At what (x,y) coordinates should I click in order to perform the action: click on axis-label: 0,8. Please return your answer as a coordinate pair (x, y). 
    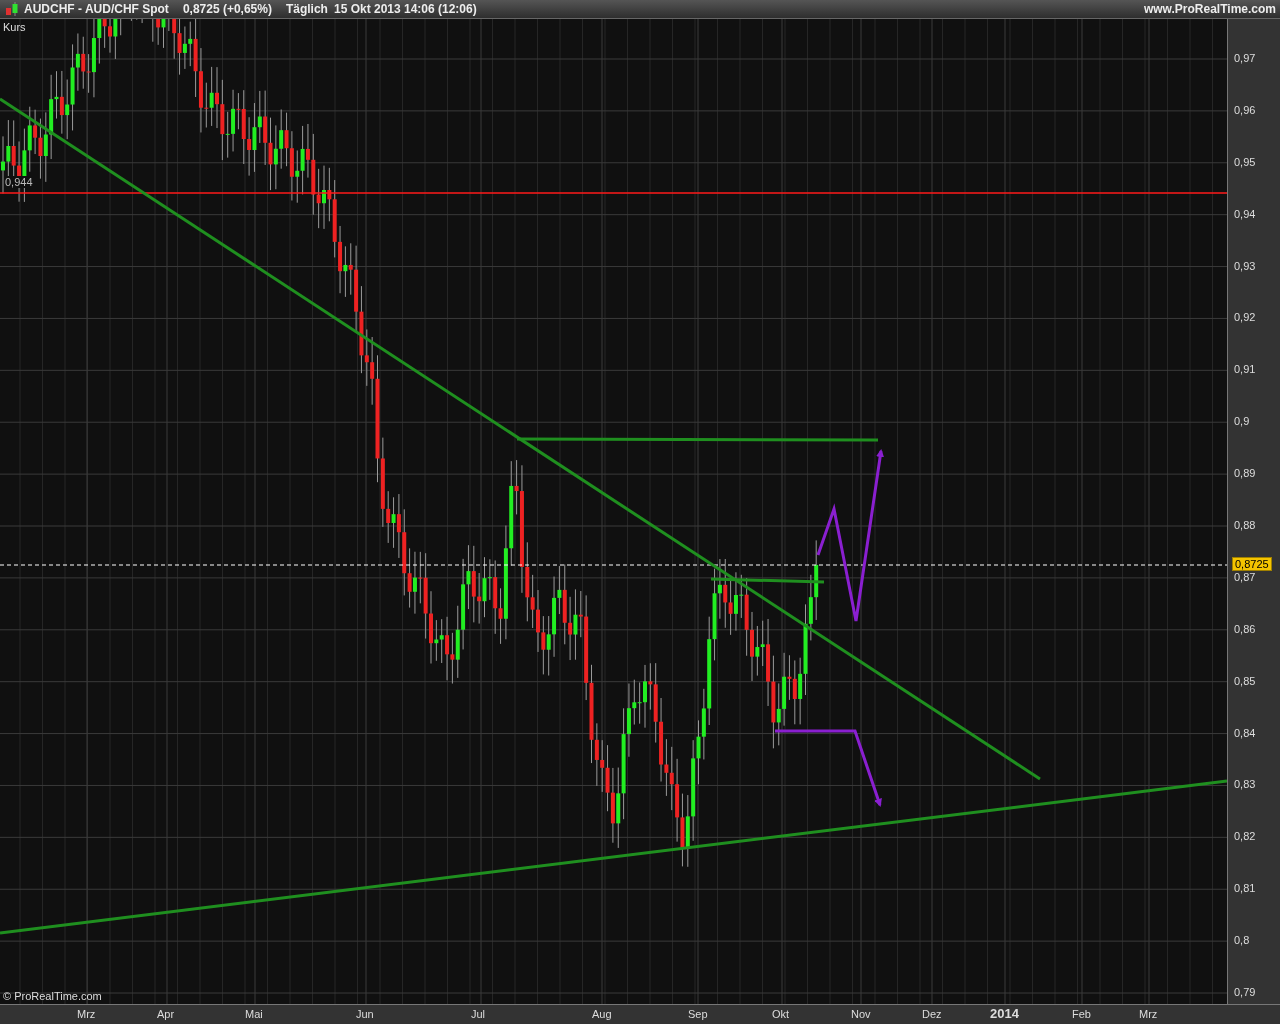
    Looking at the image, I should click on (1242, 940).